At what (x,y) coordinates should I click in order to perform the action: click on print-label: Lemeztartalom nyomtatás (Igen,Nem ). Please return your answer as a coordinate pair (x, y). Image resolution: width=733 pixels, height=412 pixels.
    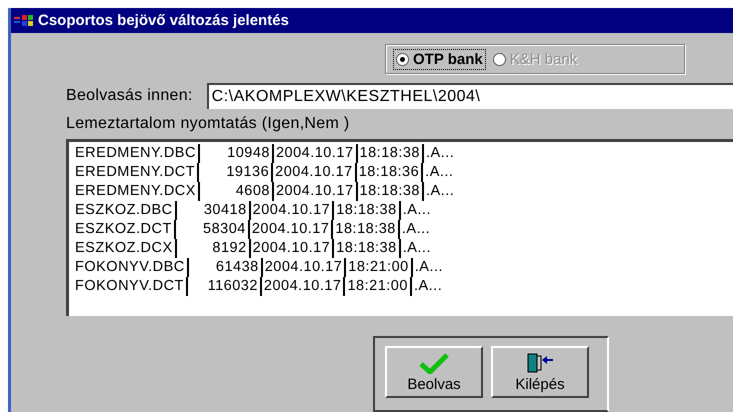
    Looking at the image, I should click on (208, 124).